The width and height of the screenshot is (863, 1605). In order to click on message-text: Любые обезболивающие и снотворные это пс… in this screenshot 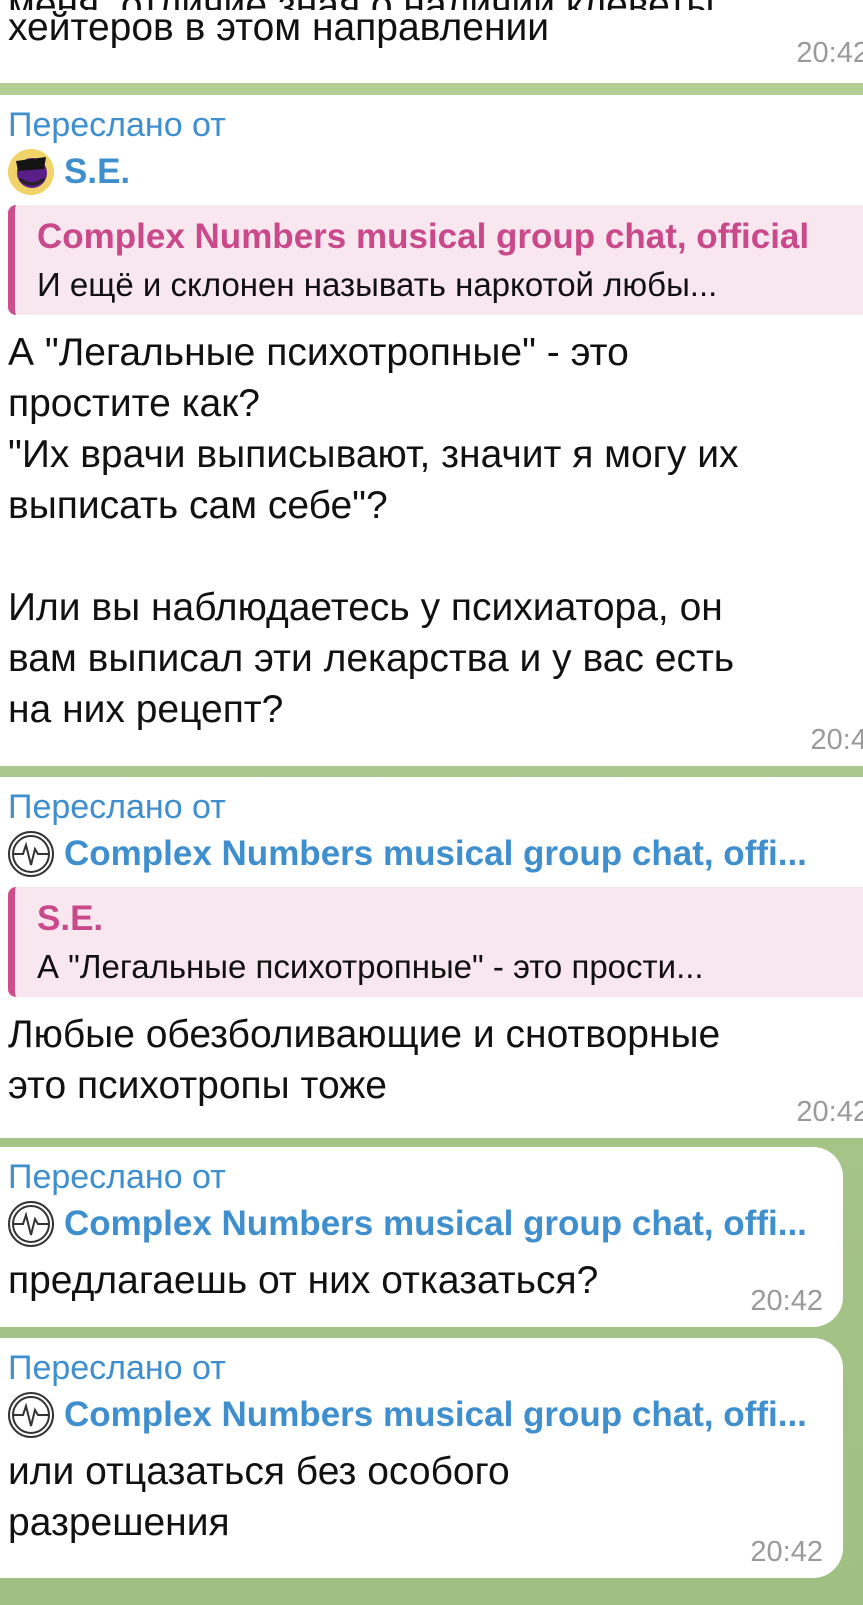, I will do `click(364, 1060)`.